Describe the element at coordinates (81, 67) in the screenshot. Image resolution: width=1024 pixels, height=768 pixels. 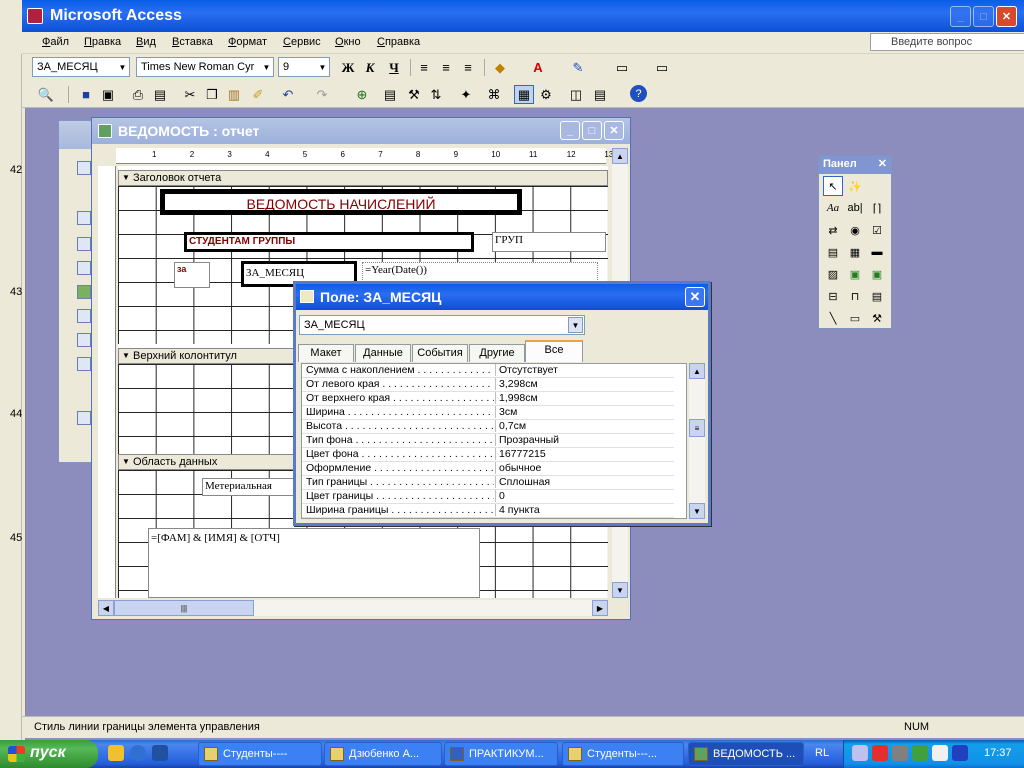
I see `object-combo: ЗА_МЕСЯЦ ▼` at that location.